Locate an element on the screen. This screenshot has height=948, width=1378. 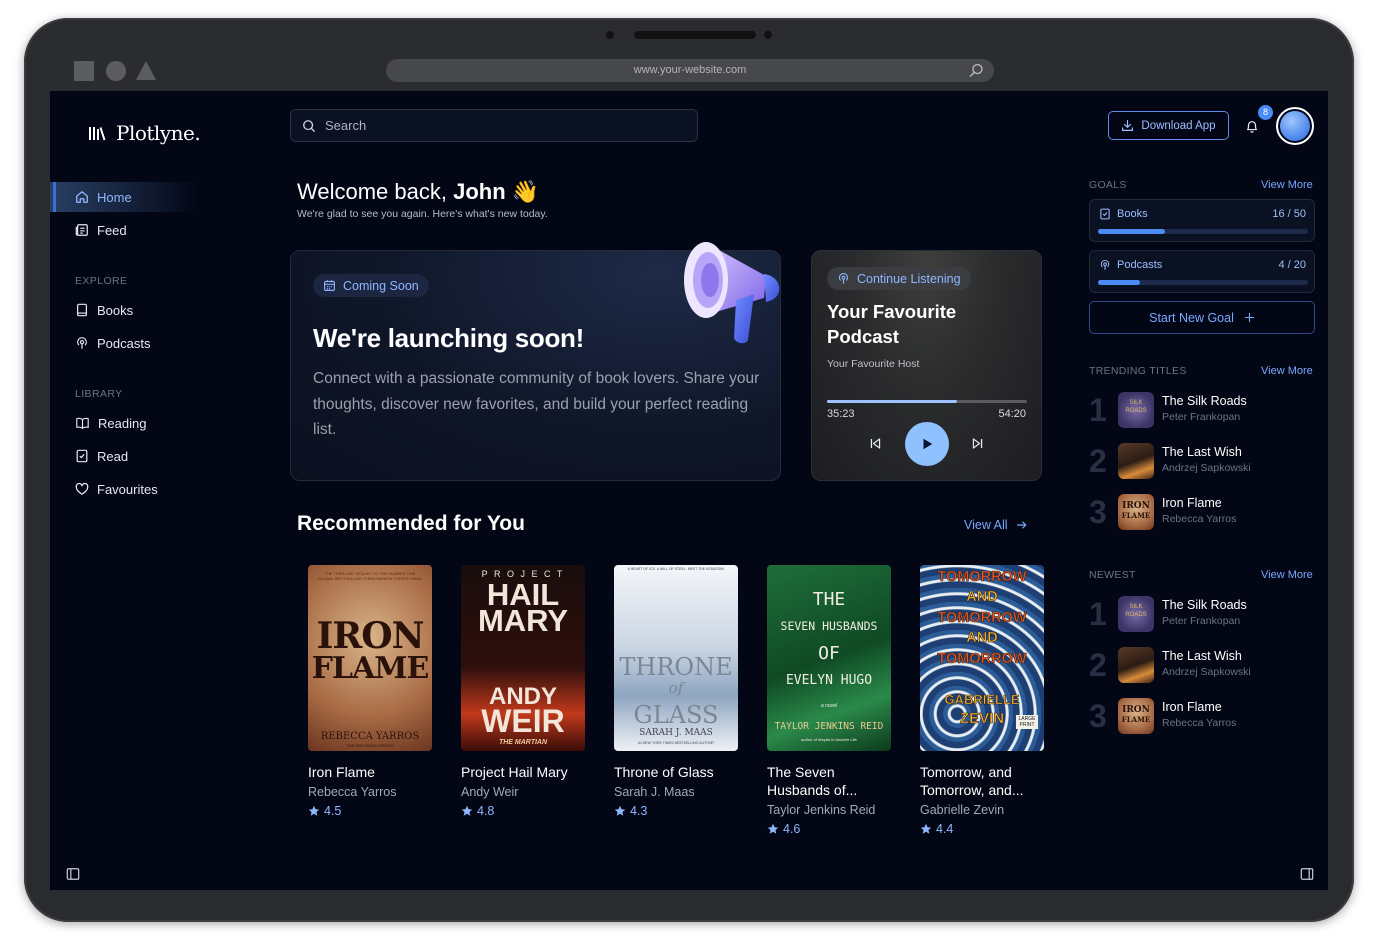
sidebar-item-feed: Feed is located at coordinates (150, 230).